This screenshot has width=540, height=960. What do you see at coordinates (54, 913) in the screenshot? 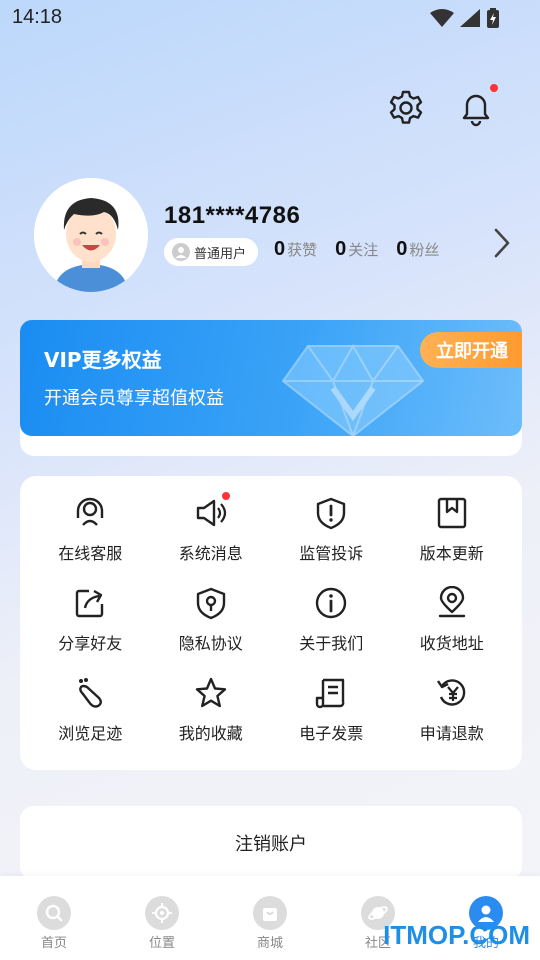
I see `home-search-icon` at bounding box center [54, 913].